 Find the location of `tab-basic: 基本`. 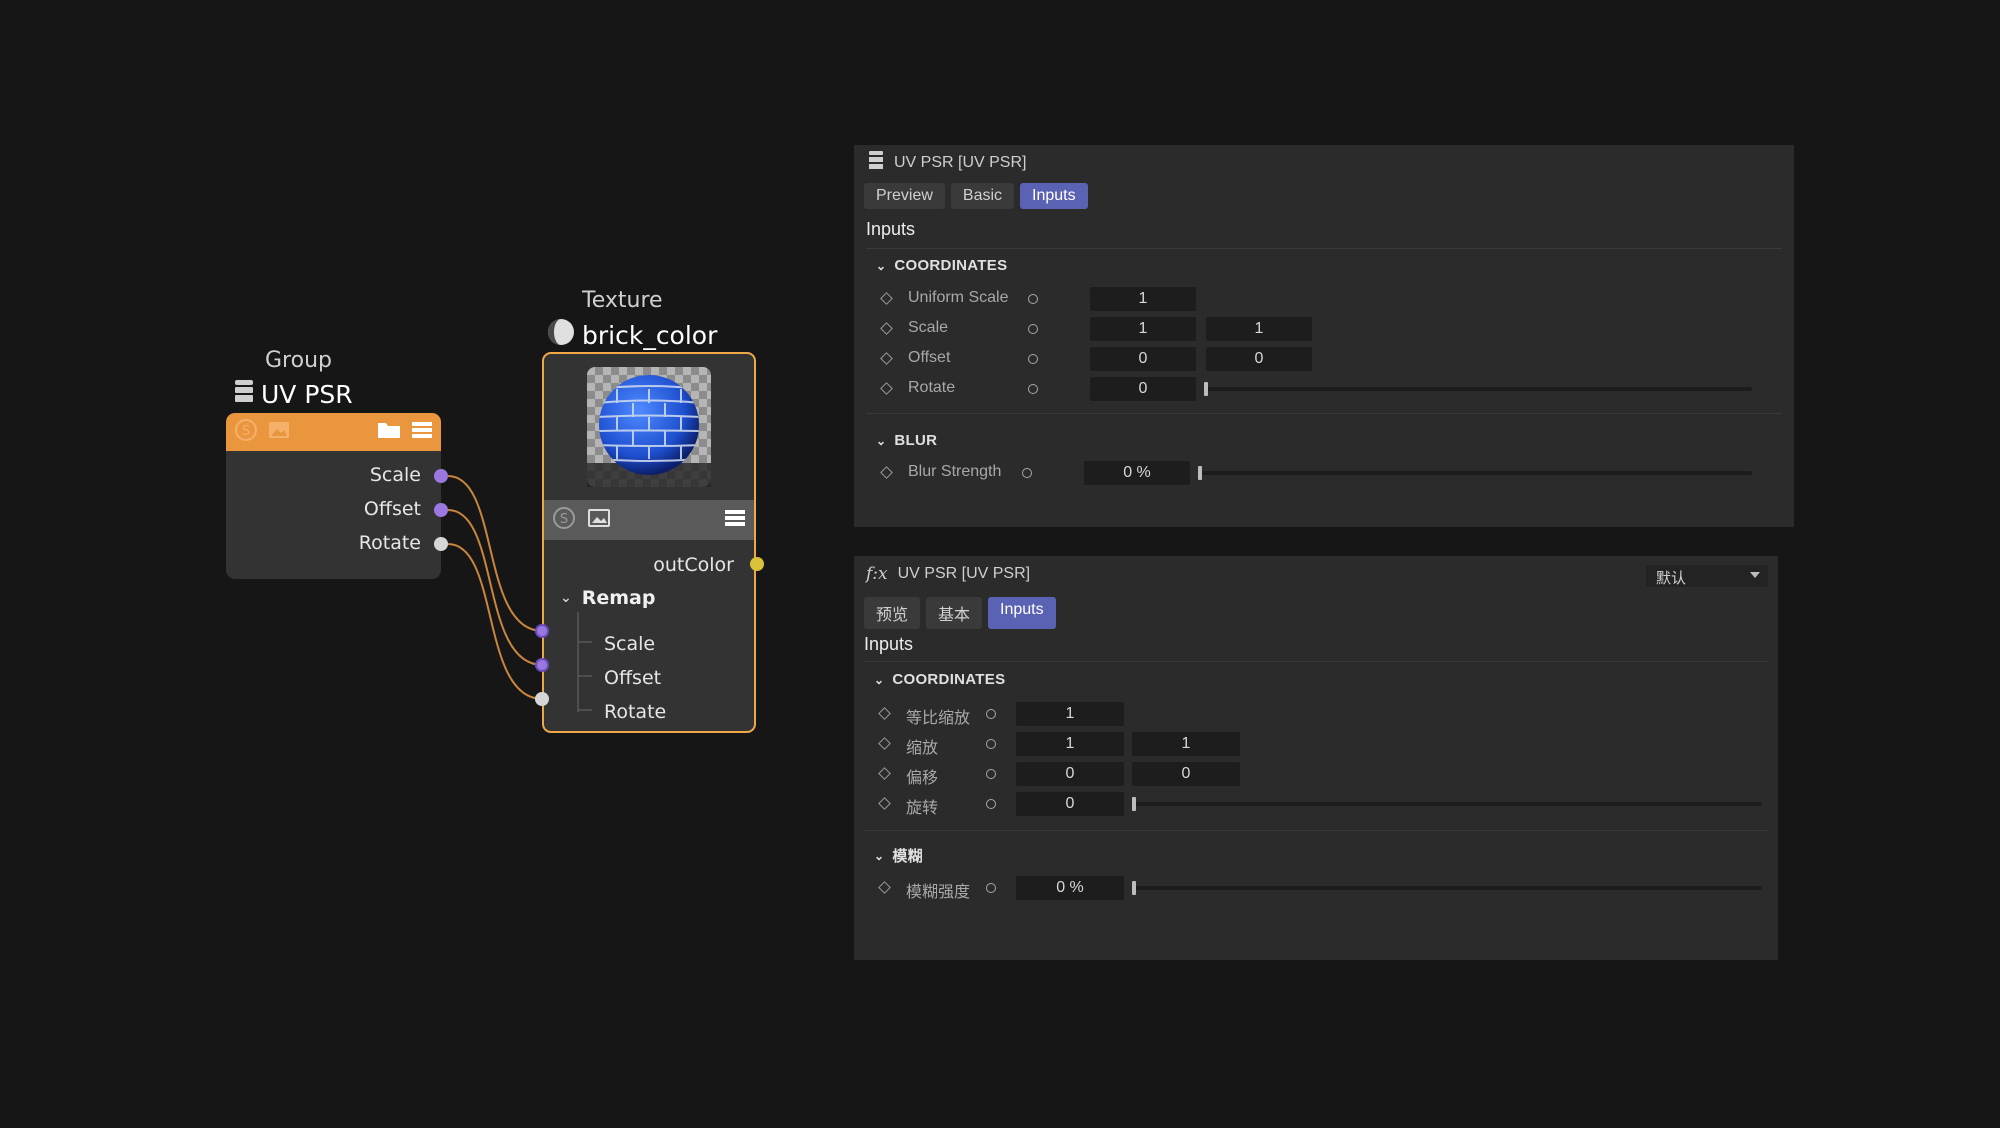

tab-basic: 基本 is located at coordinates (954, 613).